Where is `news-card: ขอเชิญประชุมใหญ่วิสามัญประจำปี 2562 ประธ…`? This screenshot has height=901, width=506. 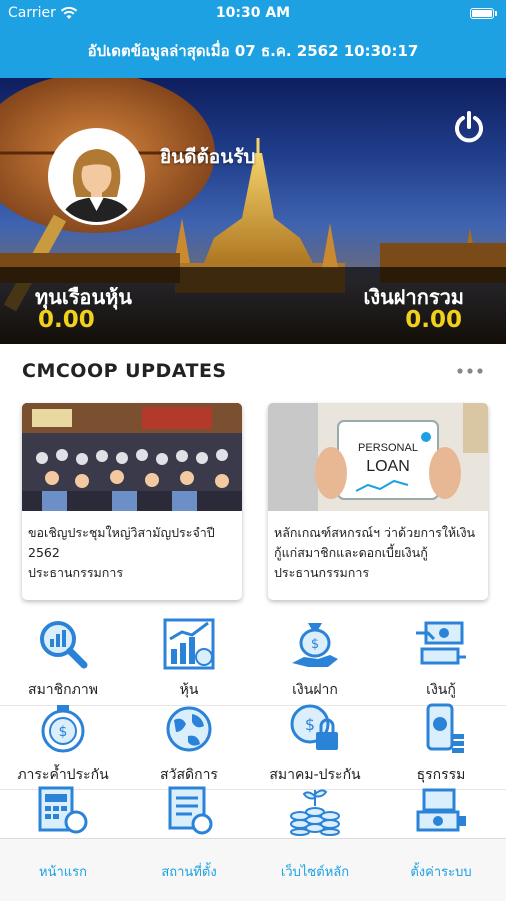 news-card: ขอเชิญประชุมใหญ่วิสามัญประจำปี 2562 ประธ… is located at coordinates (132, 501).